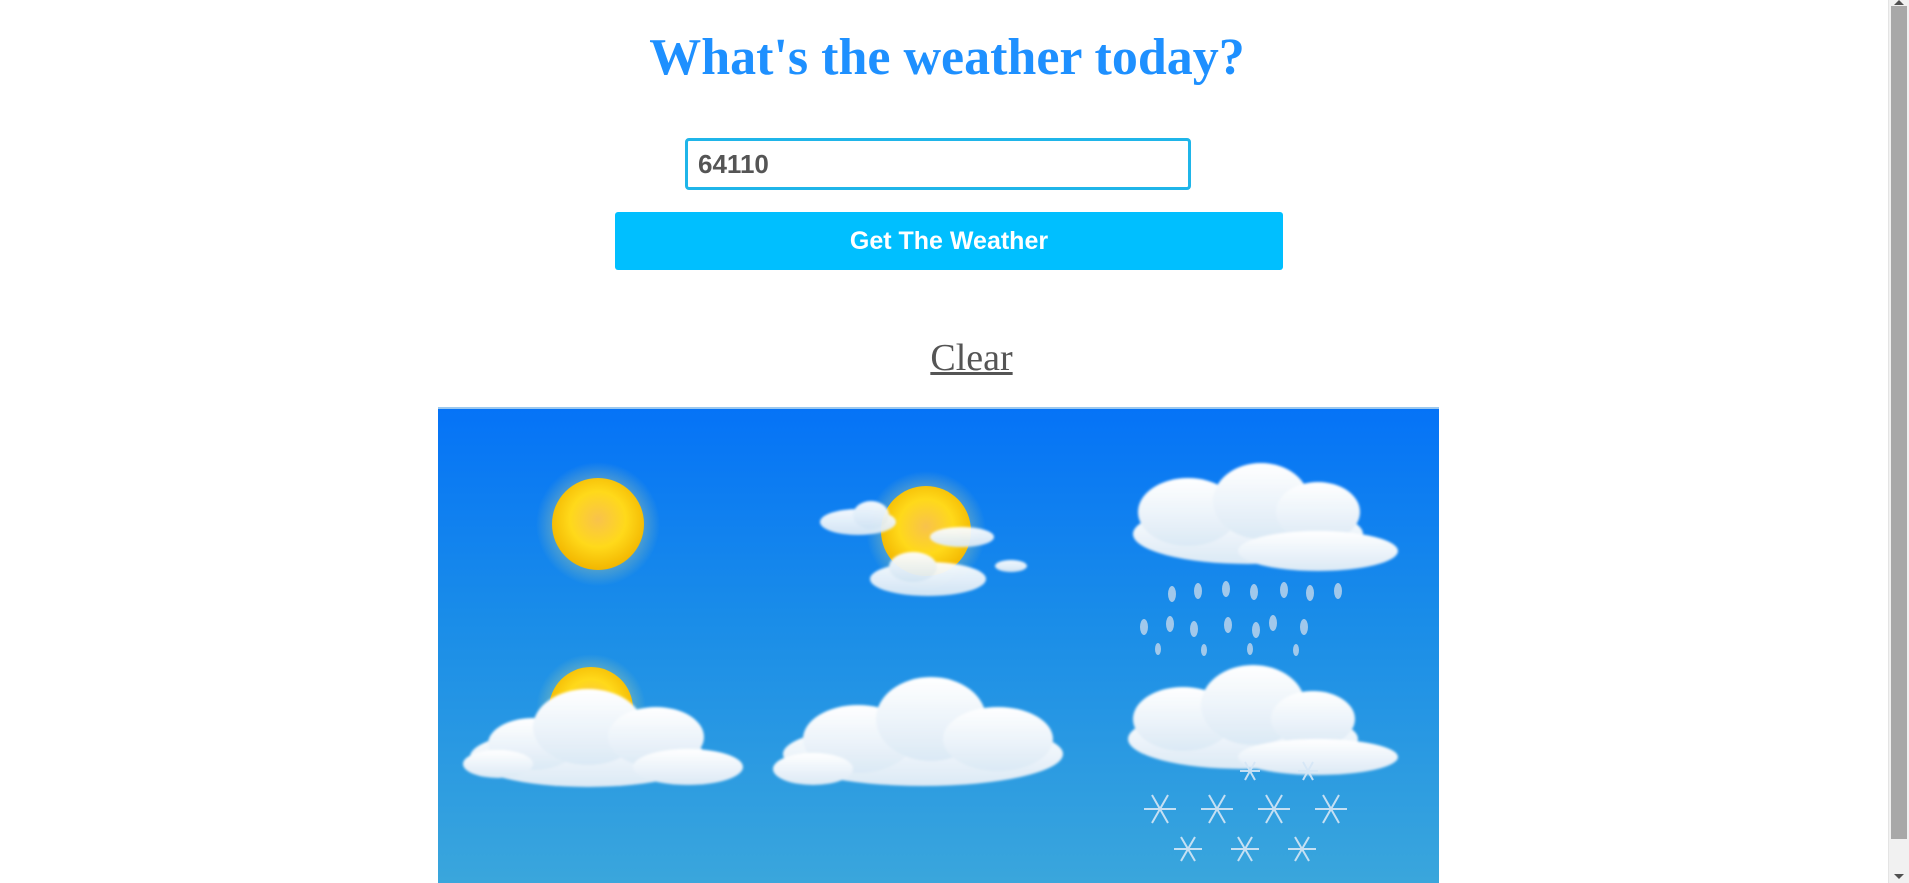 The height and width of the screenshot is (883, 1909). What do you see at coordinates (598, 524) in the screenshot?
I see `sunny-icon` at bounding box center [598, 524].